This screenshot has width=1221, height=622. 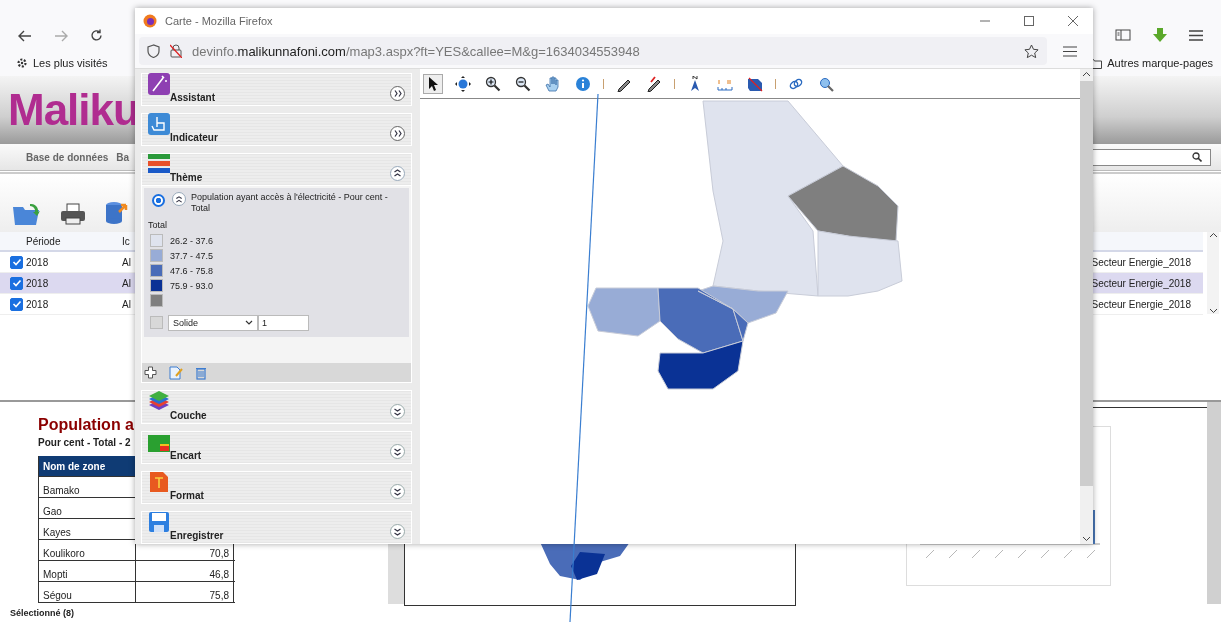 What do you see at coordinates (553, 83) in the screenshot?
I see `hand-icon` at bounding box center [553, 83].